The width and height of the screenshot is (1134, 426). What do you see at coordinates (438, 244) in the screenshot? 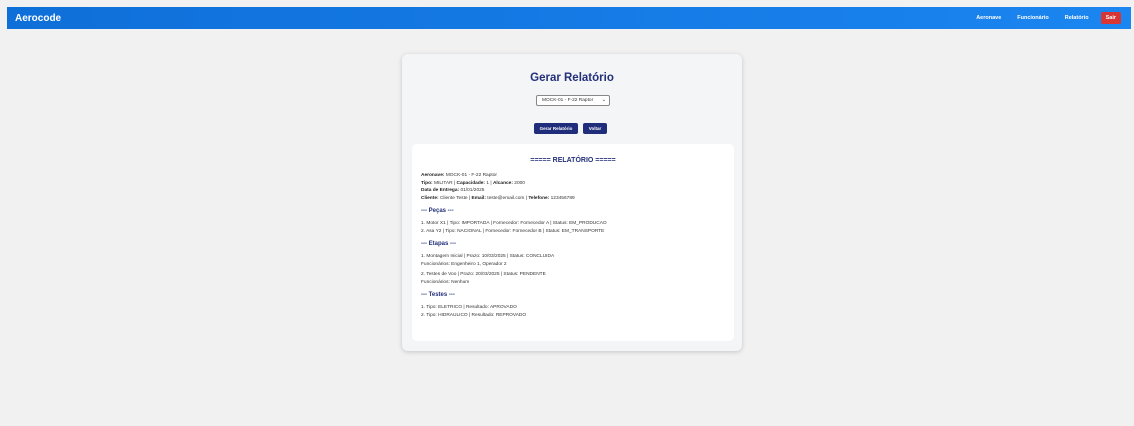
I see `section-etapas: --- Etapas ---` at bounding box center [438, 244].